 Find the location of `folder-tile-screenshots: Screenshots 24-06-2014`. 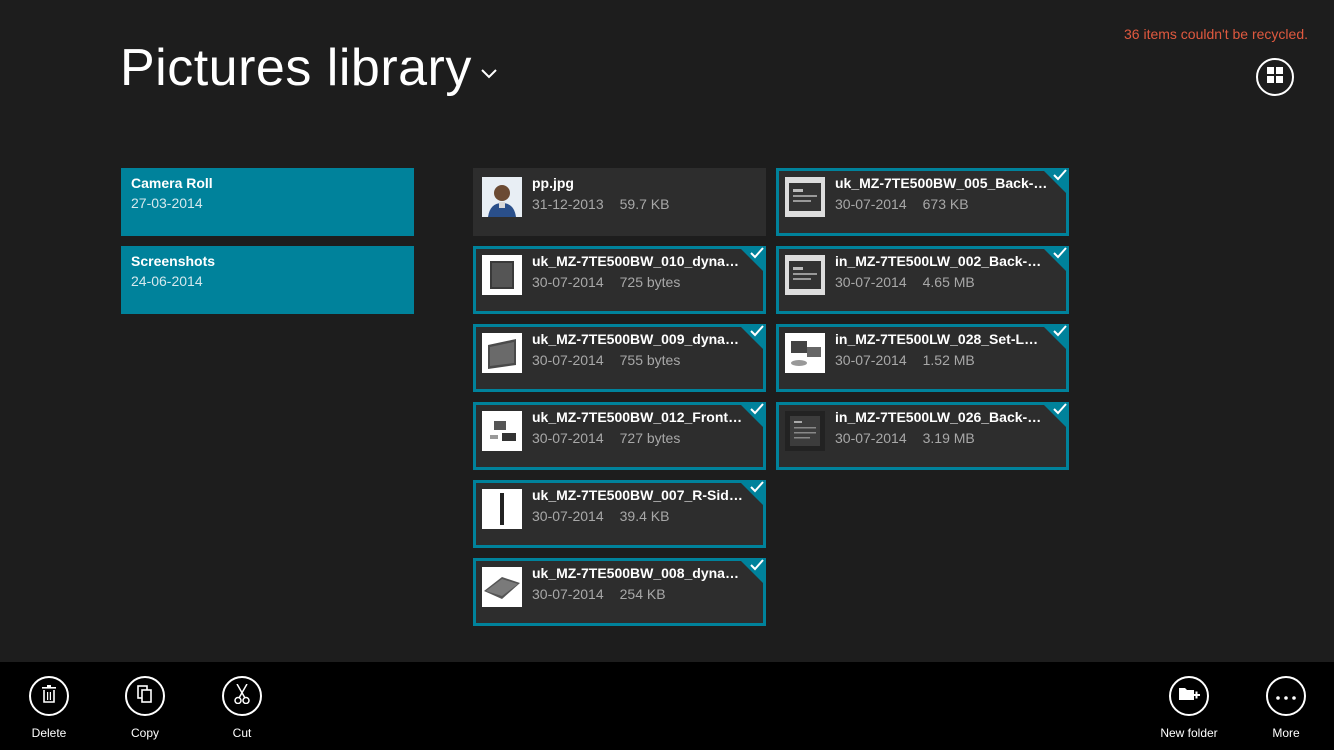

folder-tile-screenshots: Screenshots 24-06-2014 is located at coordinates (267, 280).